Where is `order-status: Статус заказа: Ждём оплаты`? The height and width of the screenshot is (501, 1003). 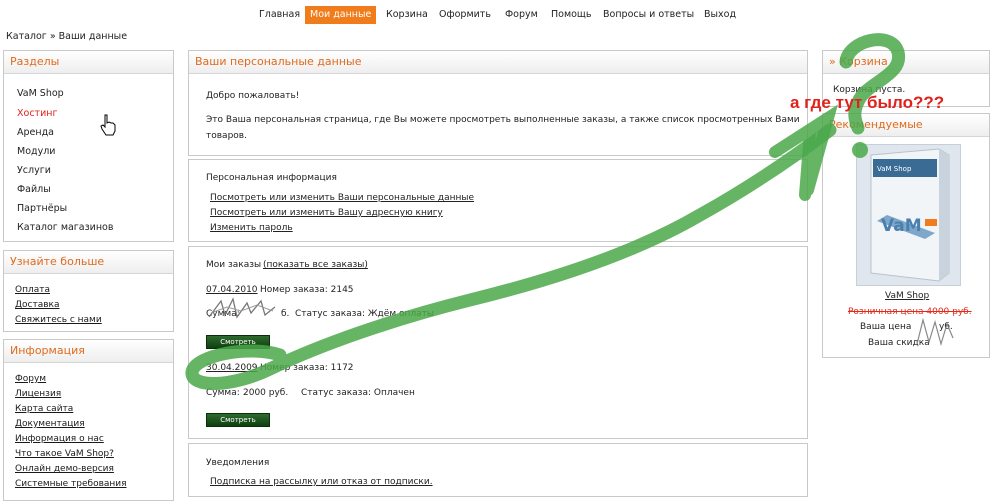
order-status: Статус заказа: Ждём оплаты is located at coordinates (364, 314).